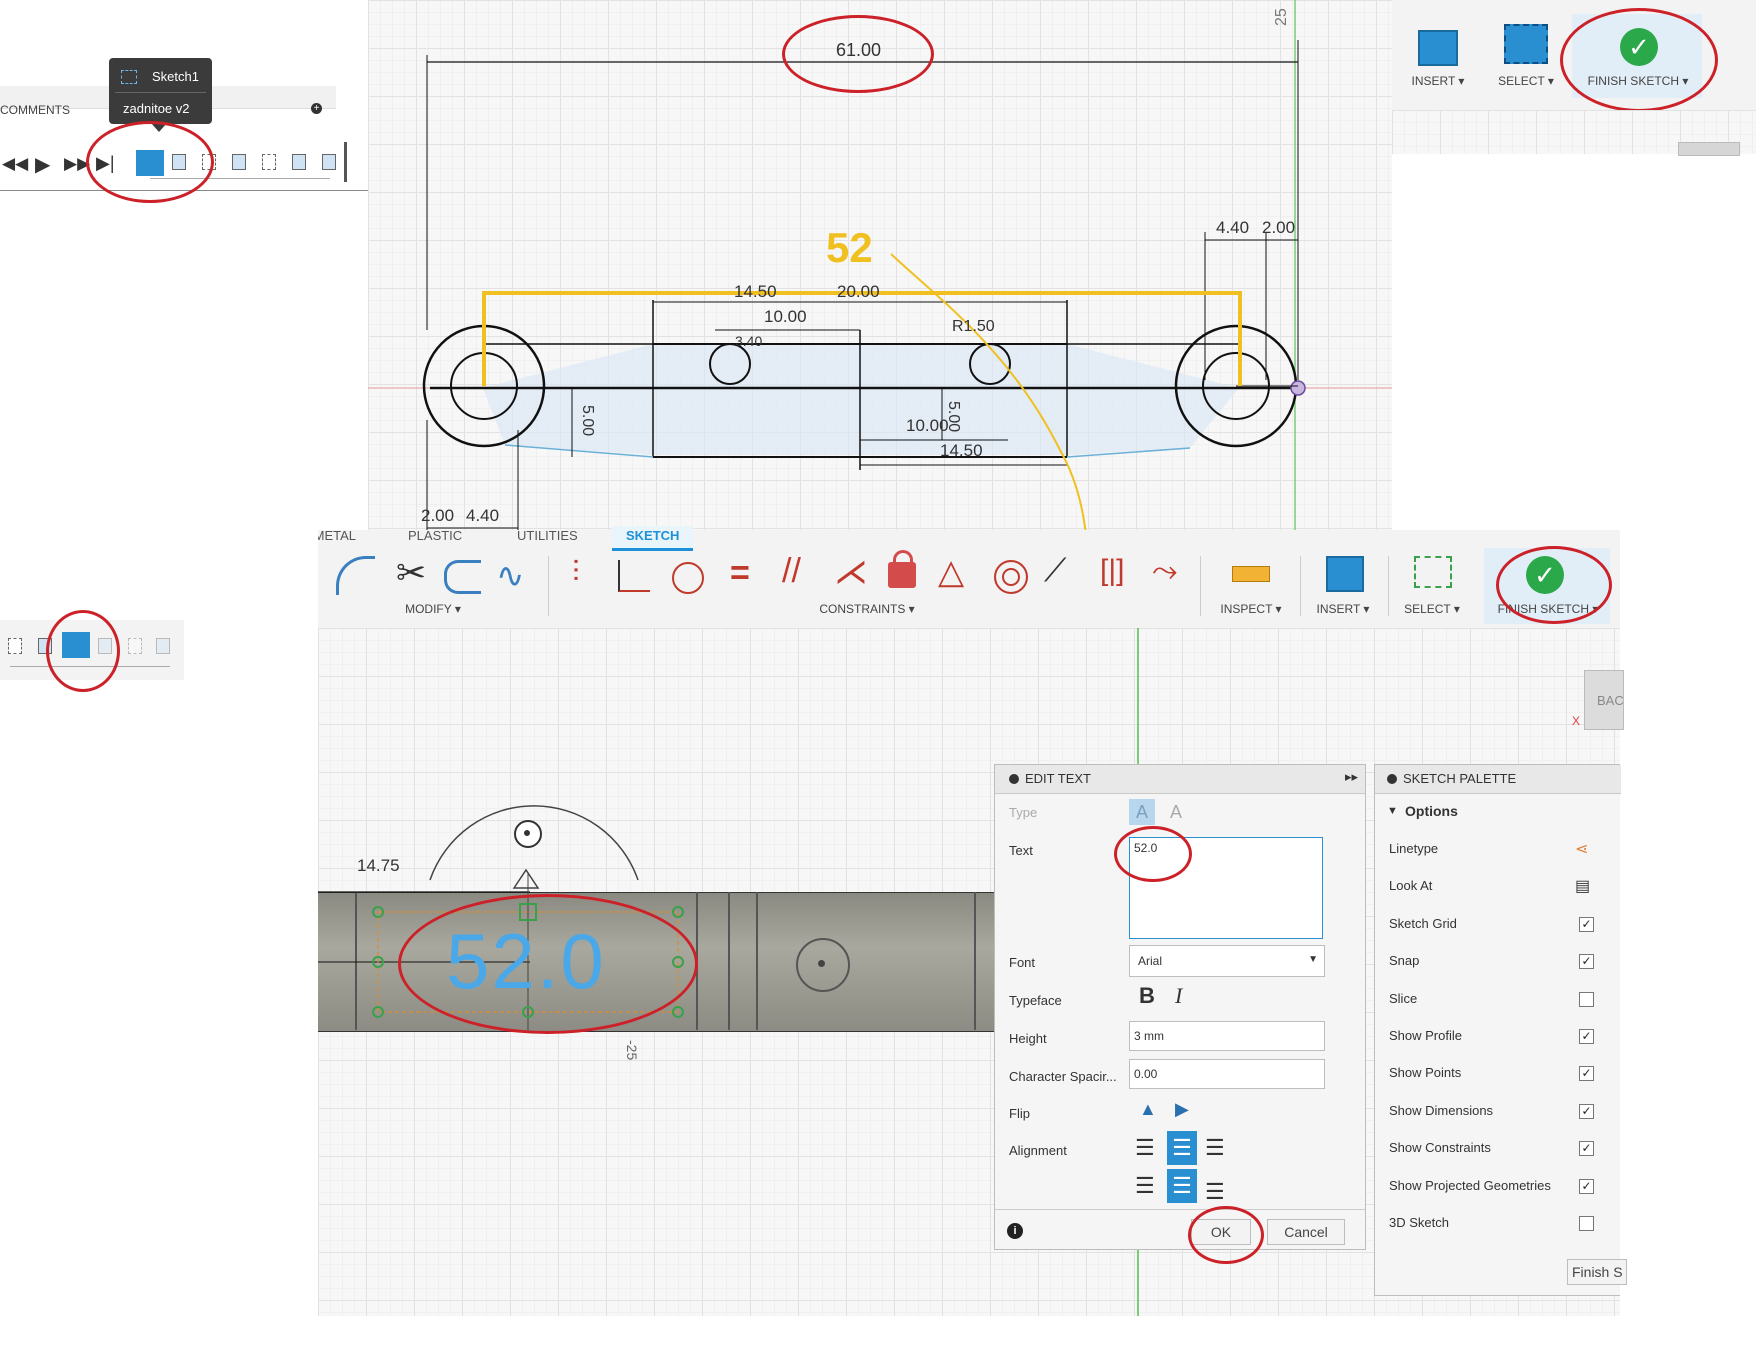 This screenshot has height=1350, width=1756. Describe the element at coordinates (1178, 996) in the screenshot. I see `italic-button: I` at that location.